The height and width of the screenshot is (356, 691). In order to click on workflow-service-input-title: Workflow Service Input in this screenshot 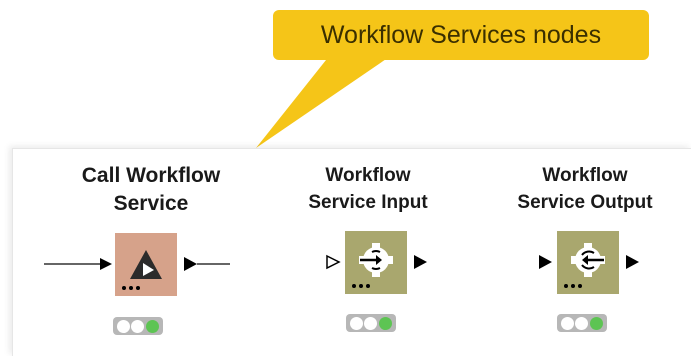, I will do `click(368, 189)`.